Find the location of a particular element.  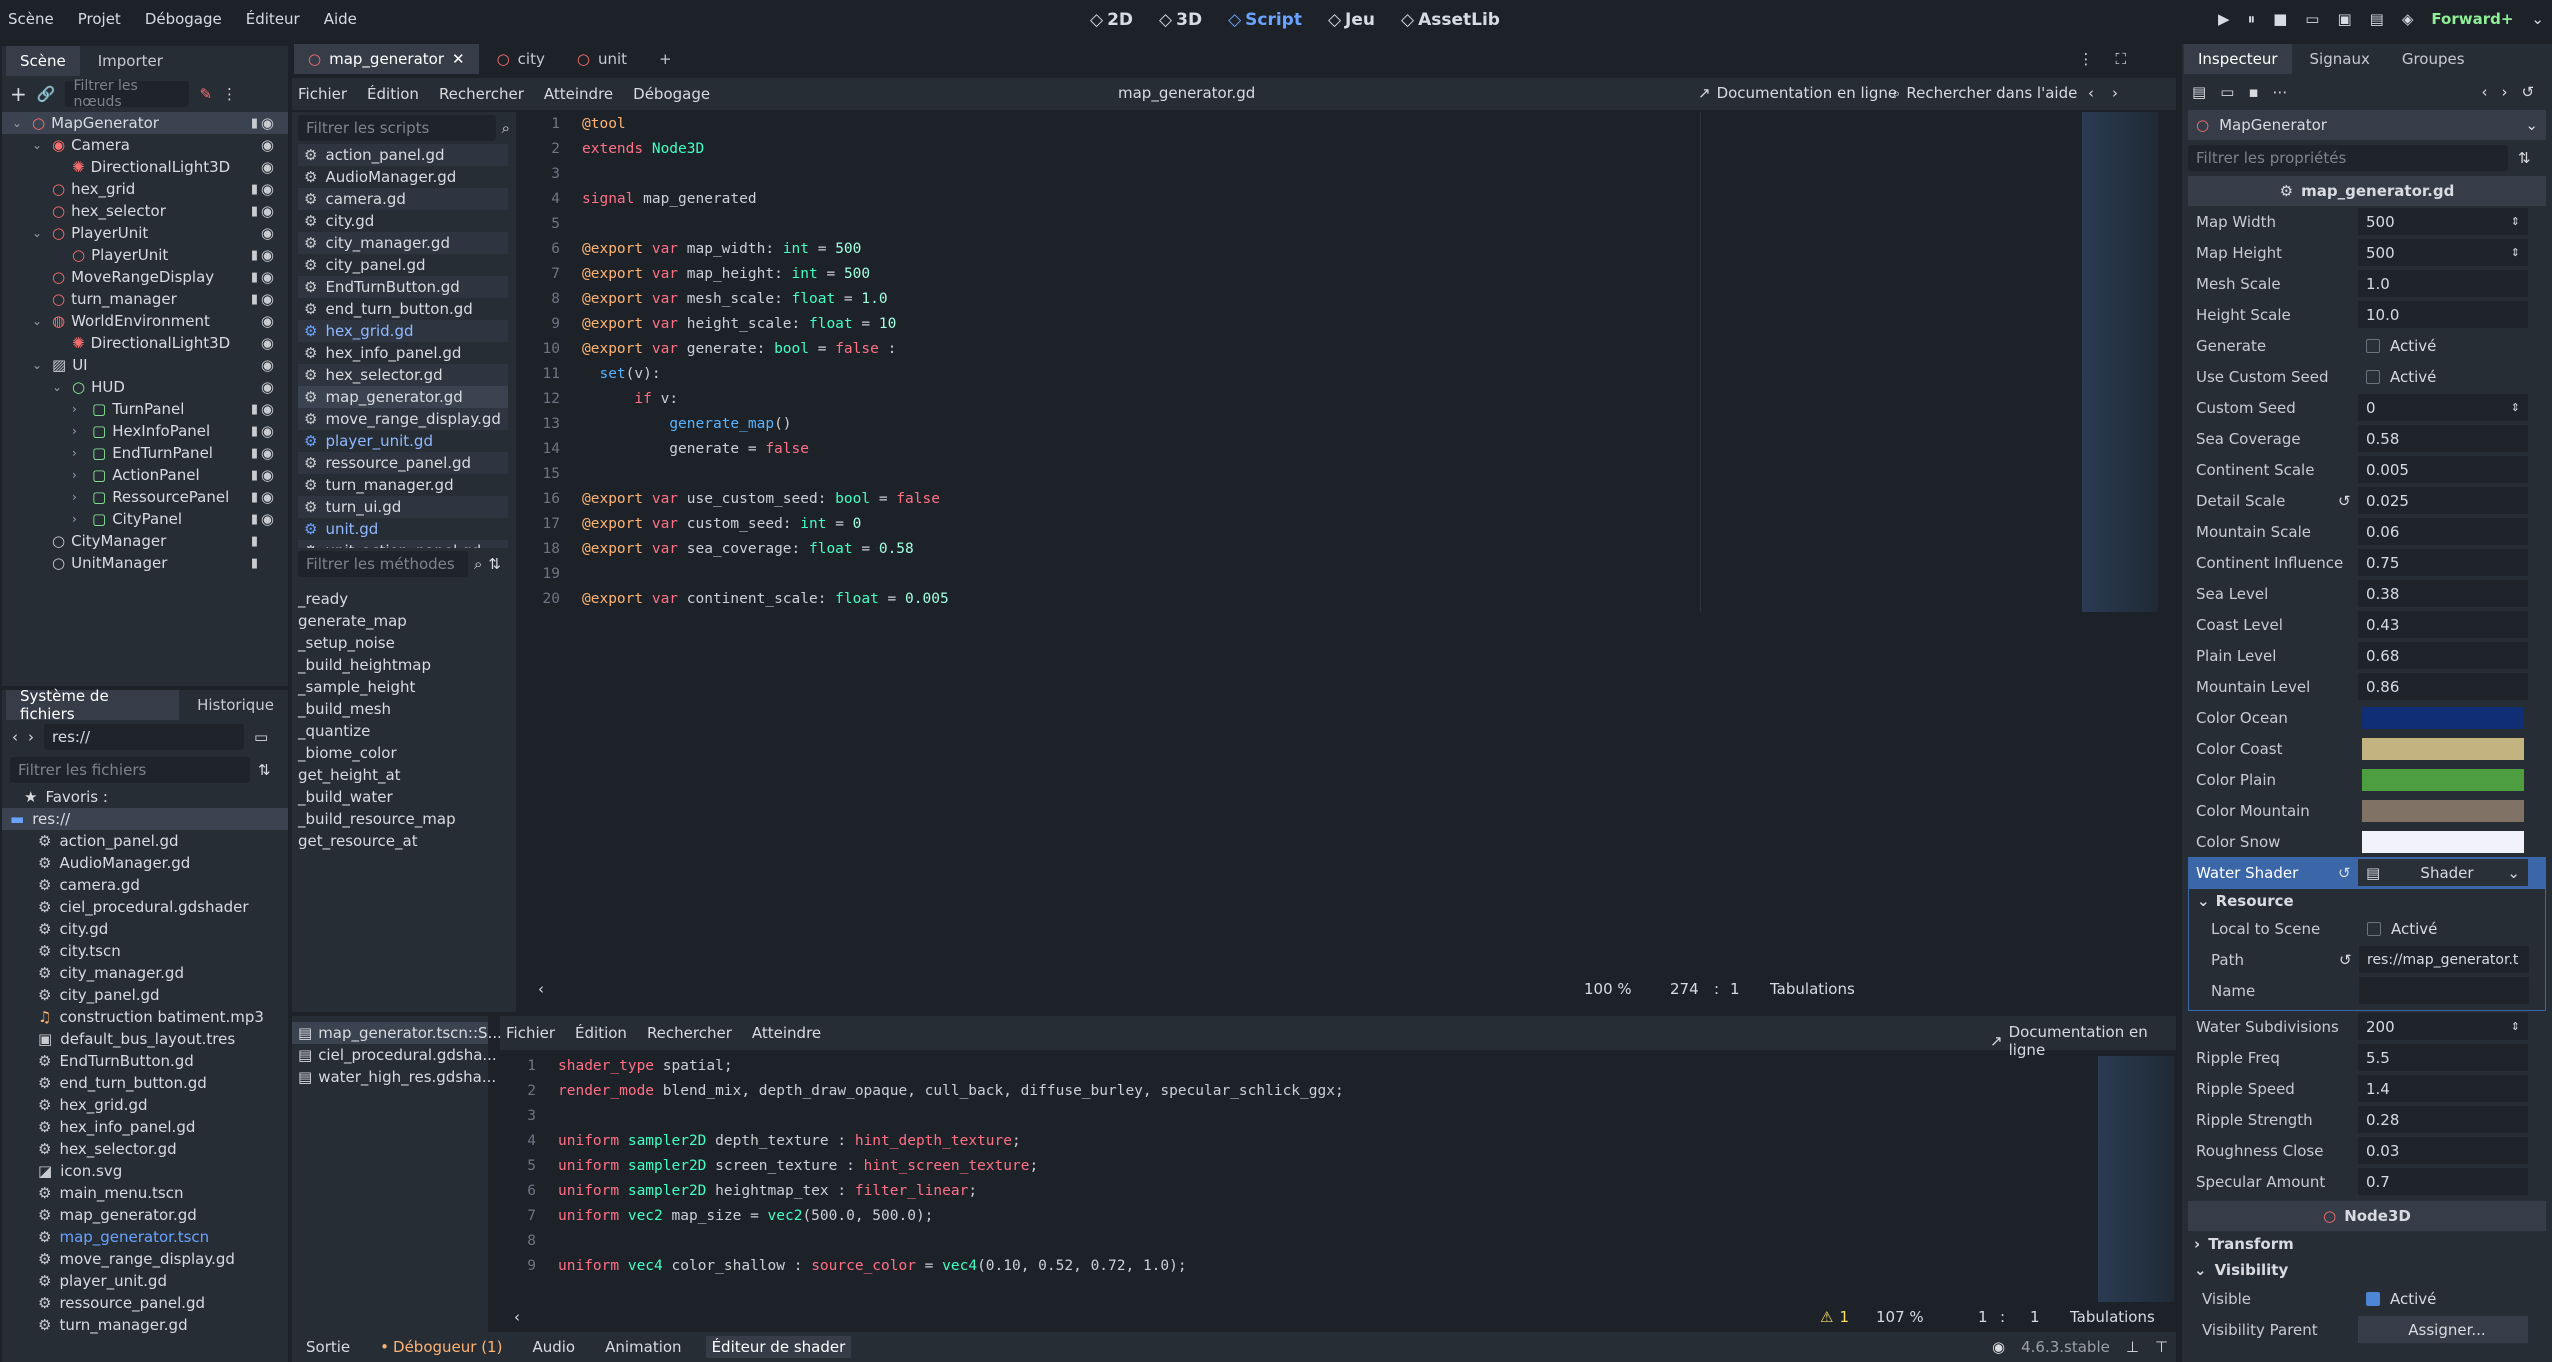

file-item: ⚙ EndTurnButton.gd is located at coordinates (163, 1061).